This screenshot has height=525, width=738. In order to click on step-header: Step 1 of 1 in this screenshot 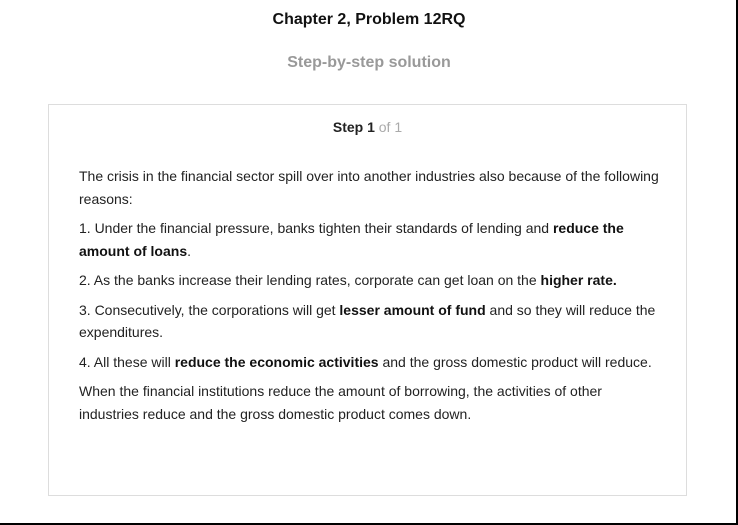, I will do `click(367, 127)`.